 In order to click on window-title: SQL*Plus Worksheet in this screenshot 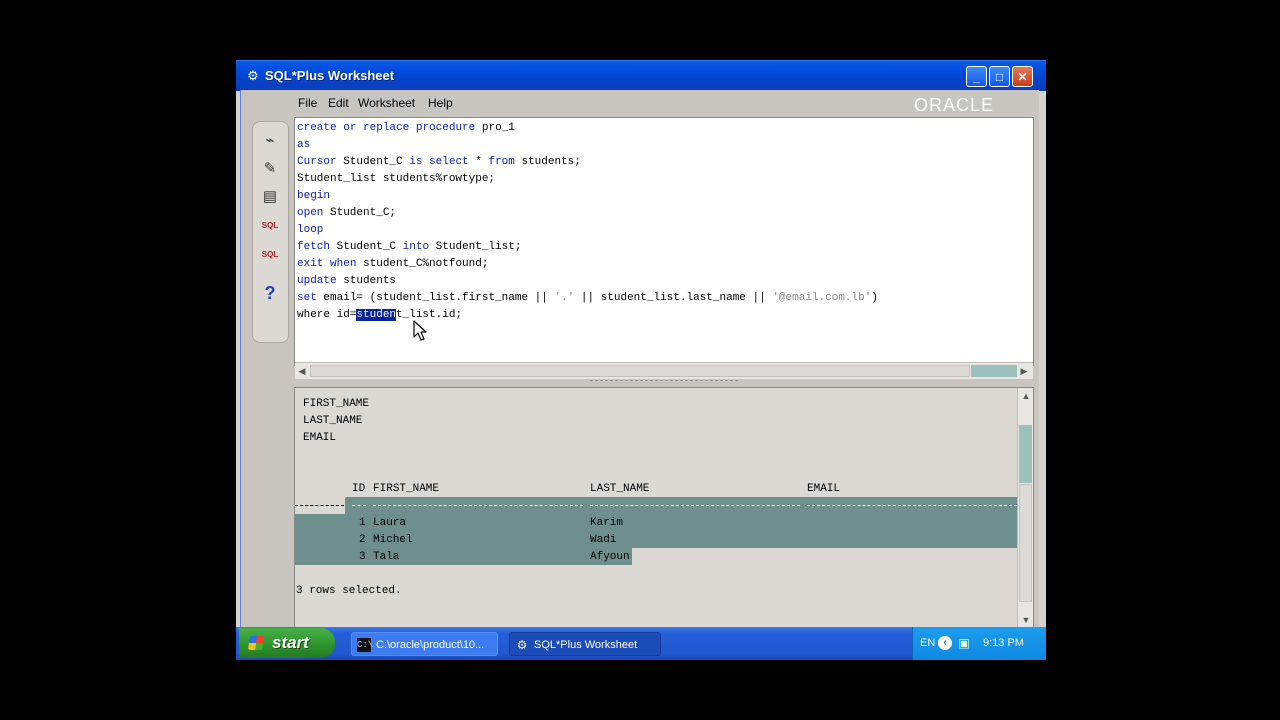, I will do `click(330, 75)`.